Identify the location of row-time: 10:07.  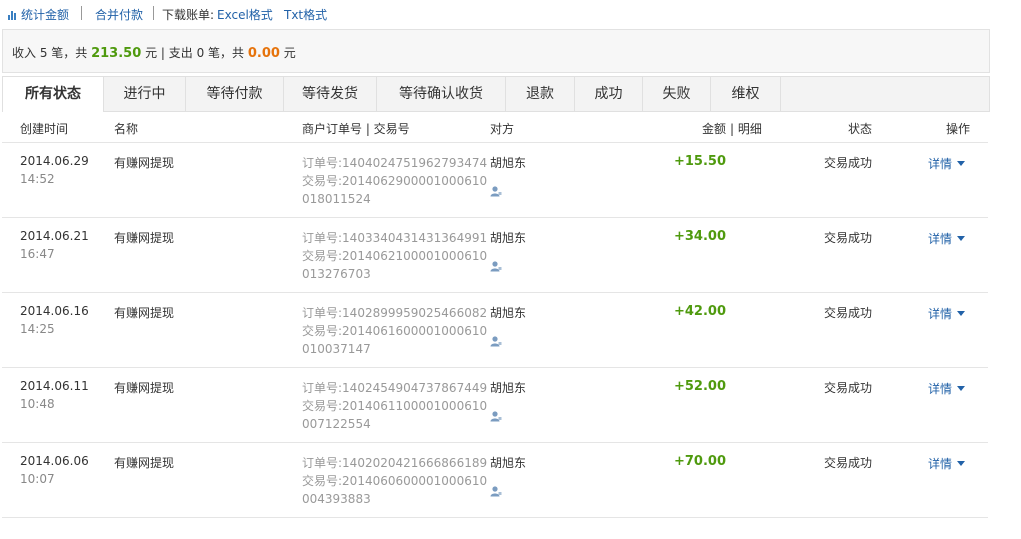
(37, 479).